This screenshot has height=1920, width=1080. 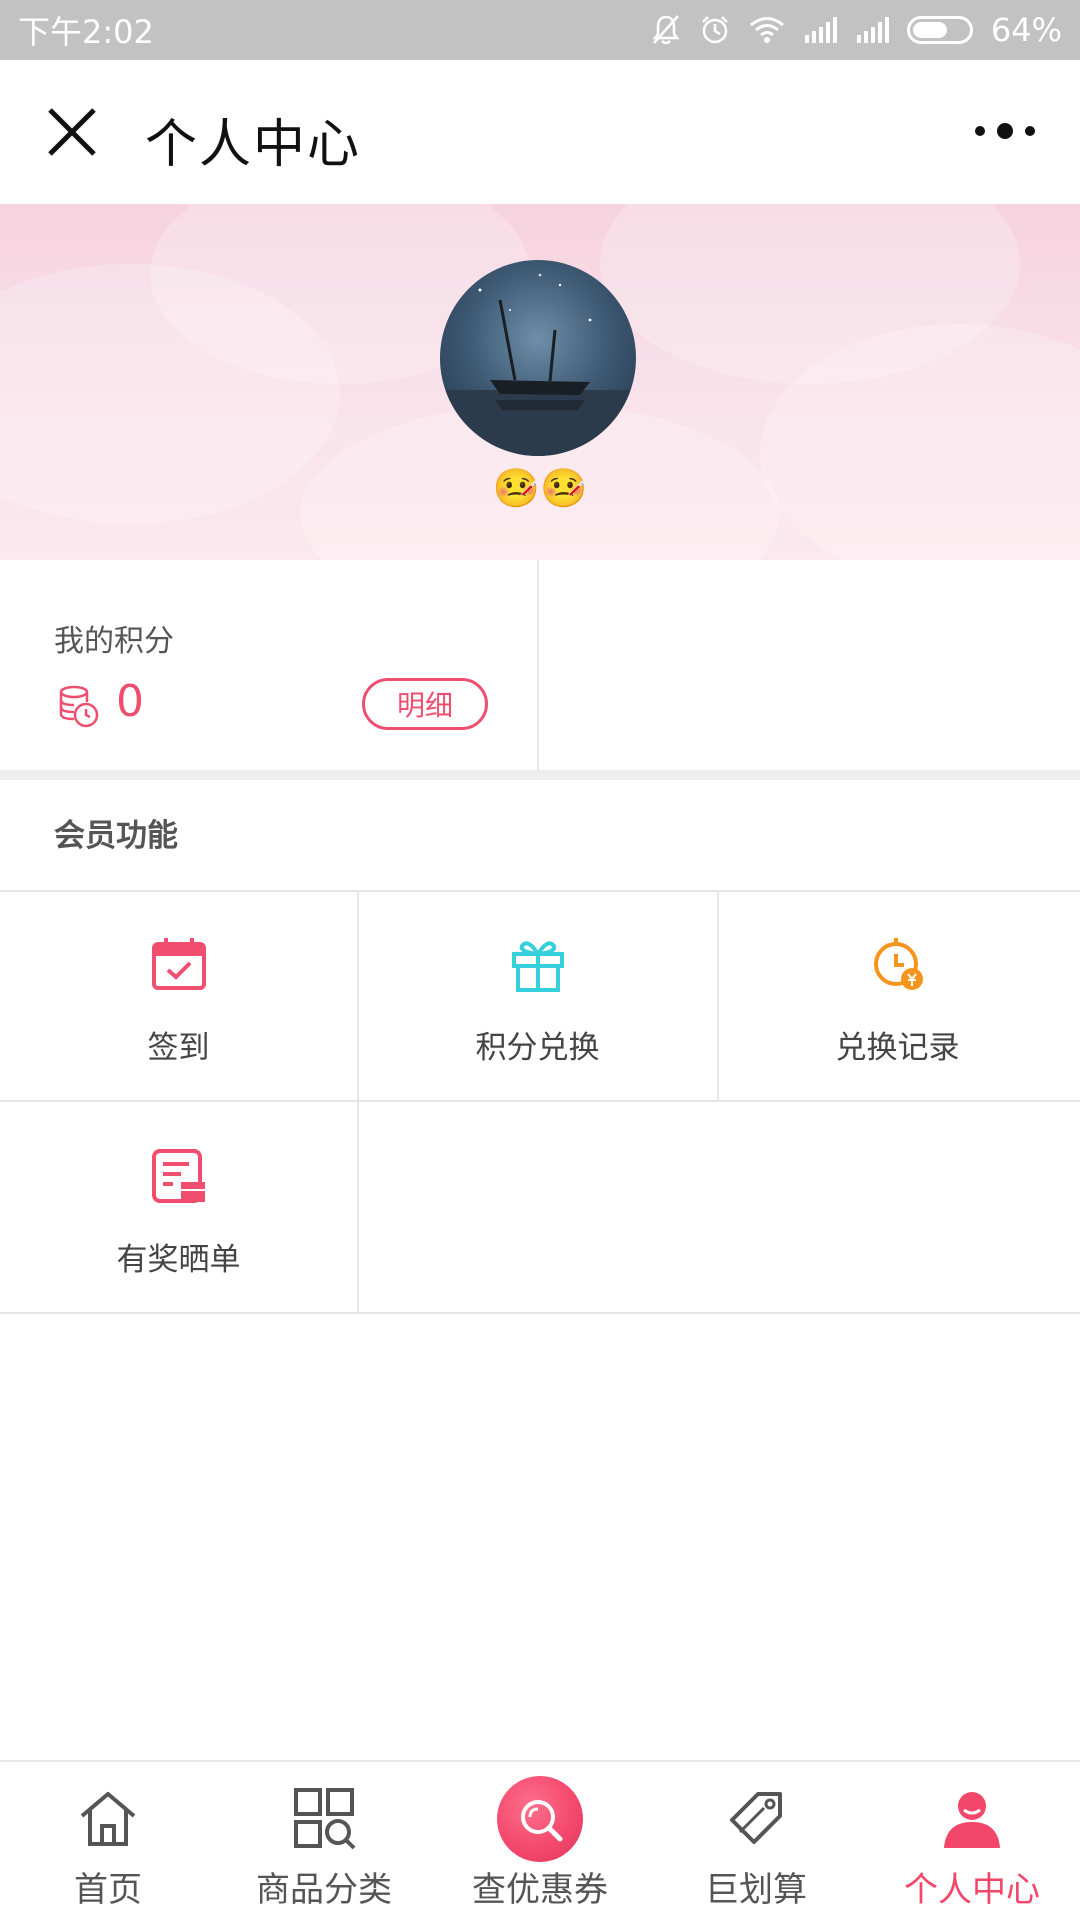 I want to click on search-coupon-icon, so click(x=542, y=1821).